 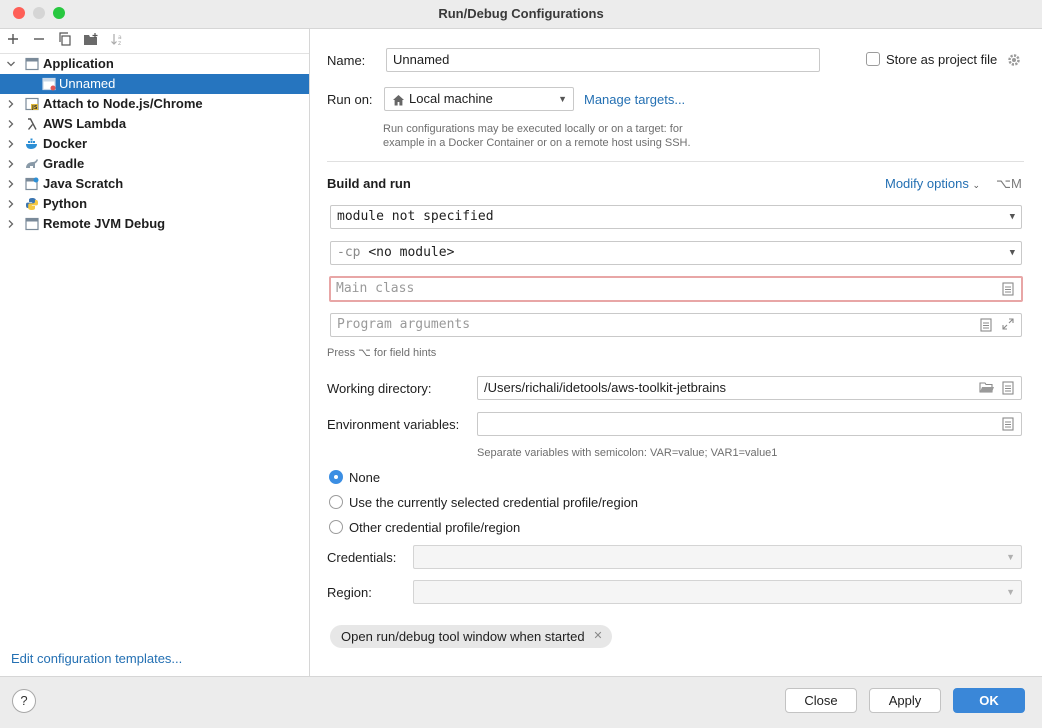 What do you see at coordinates (675, 161) in the screenshot?
I see `section-divider` at bounding box center [675, 161].